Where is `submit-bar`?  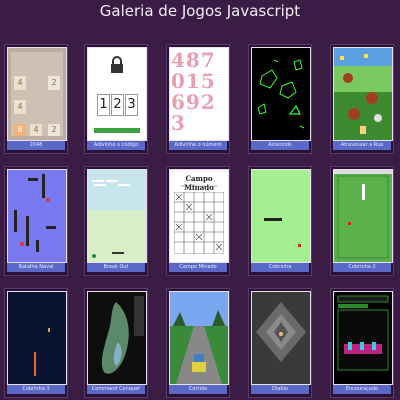 submit-bar is located at coordinates (117, 130).